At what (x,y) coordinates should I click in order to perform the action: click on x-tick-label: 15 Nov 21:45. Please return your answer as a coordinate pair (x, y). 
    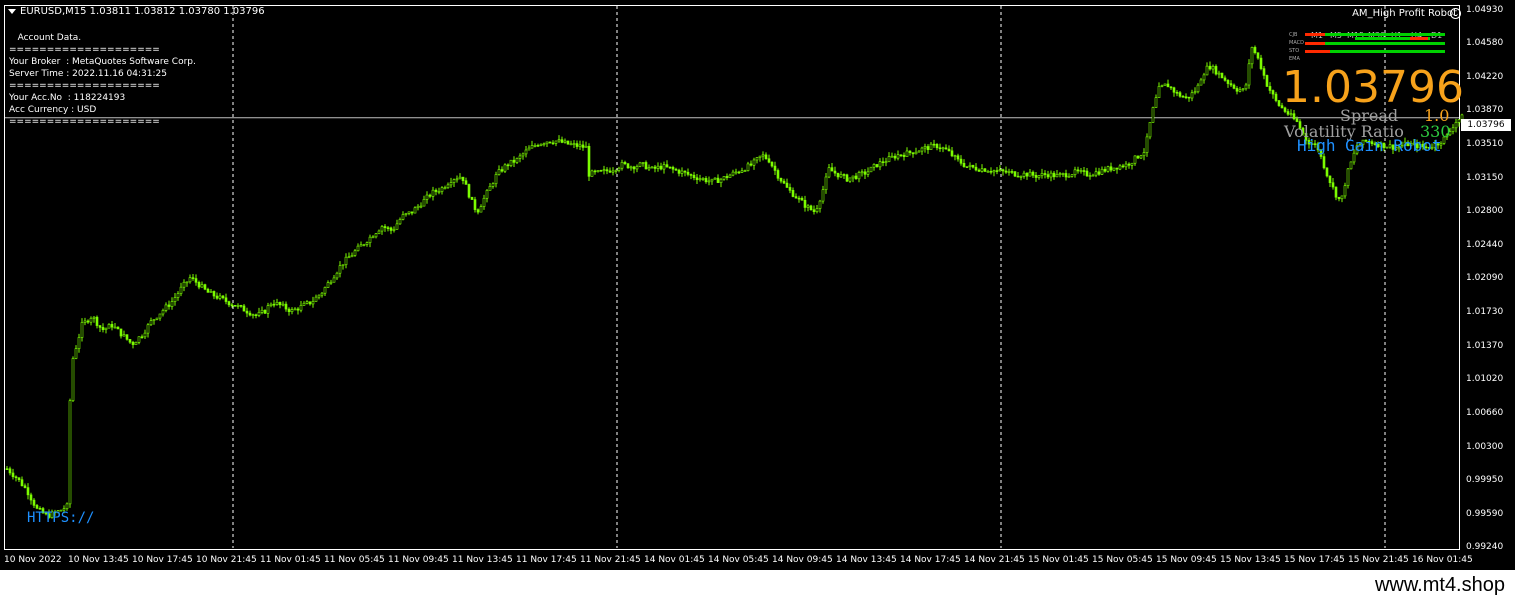
    Looking at the image, I should click on (1378, 560).